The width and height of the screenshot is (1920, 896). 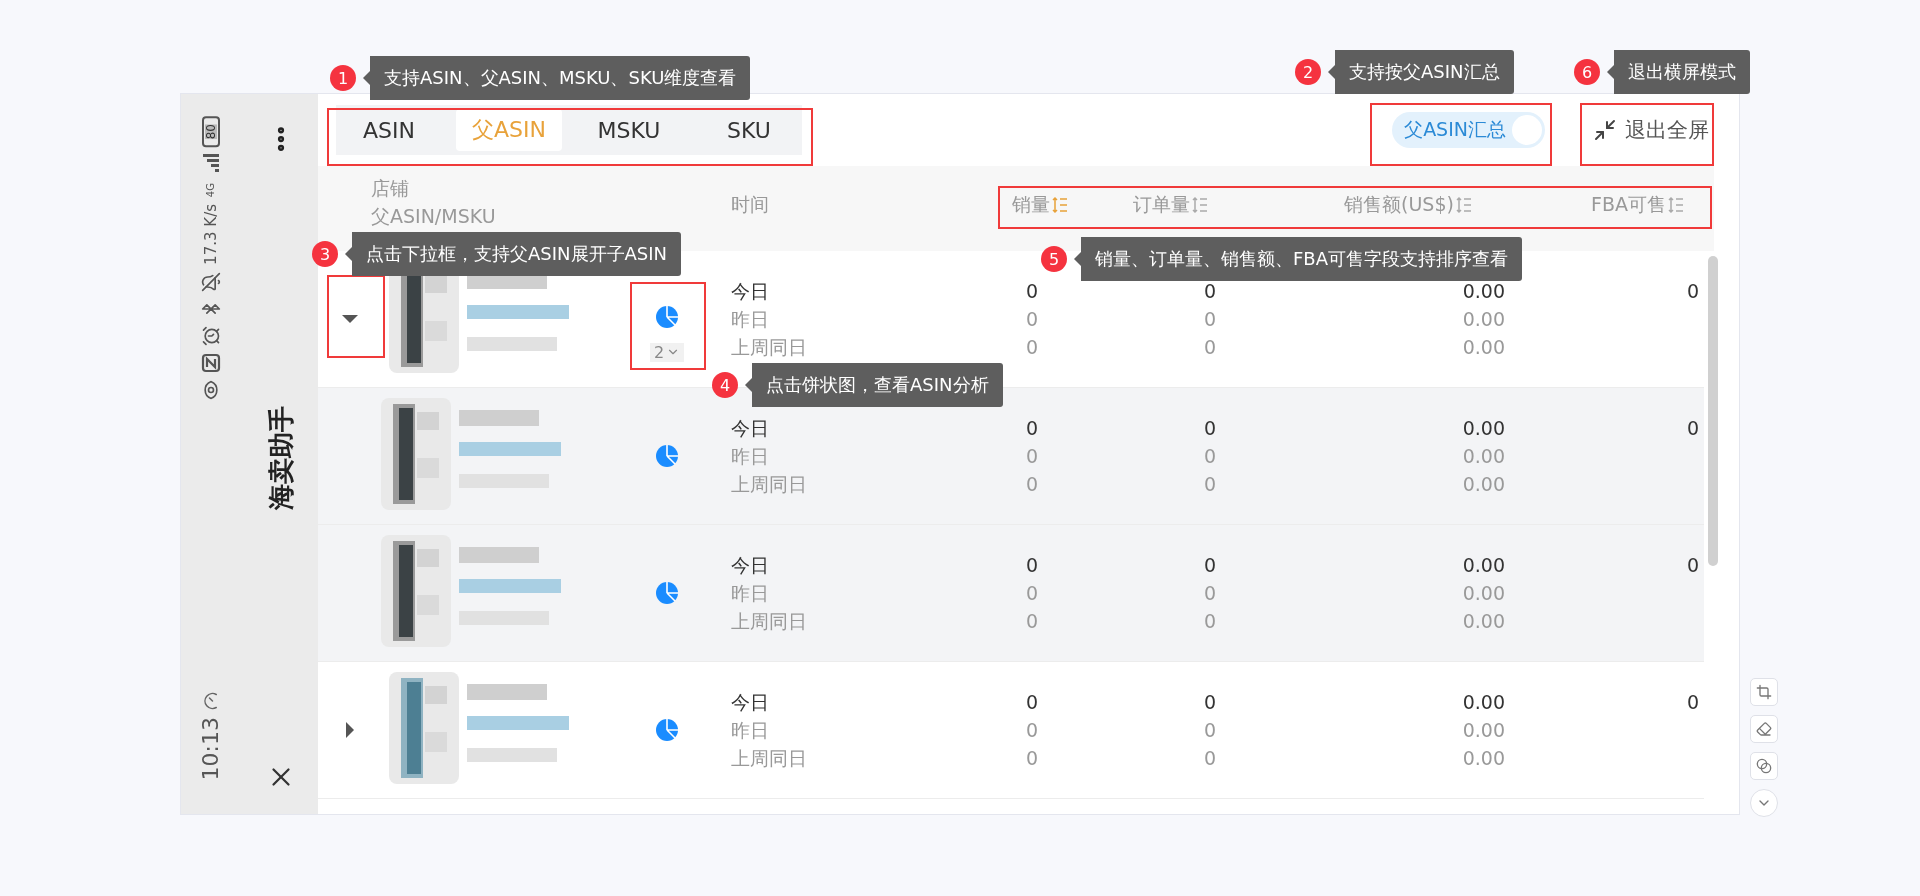 What do you see at coordinates (1764, 803) in the screenshot?
I see `expand-button` at bounding box center [1764, 803].